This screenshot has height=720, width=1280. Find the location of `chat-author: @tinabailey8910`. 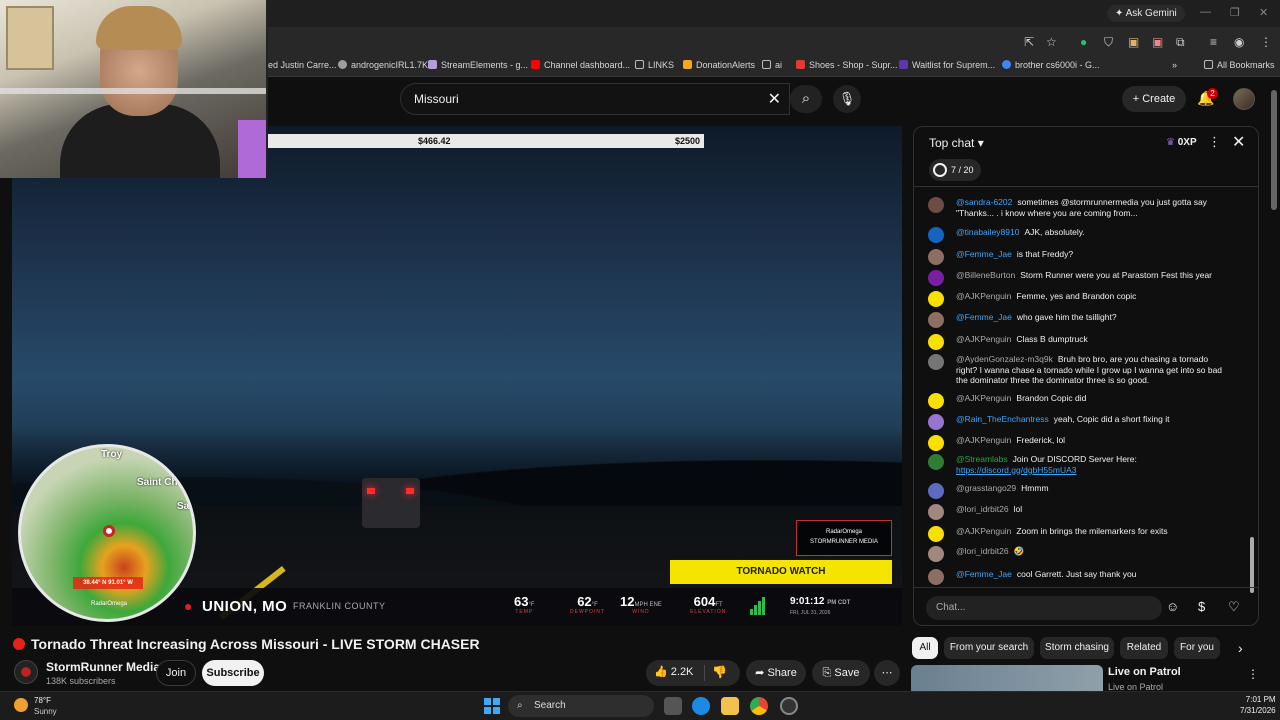

chat-author: @tinabailey8910 is located at coordinates (987, 232).